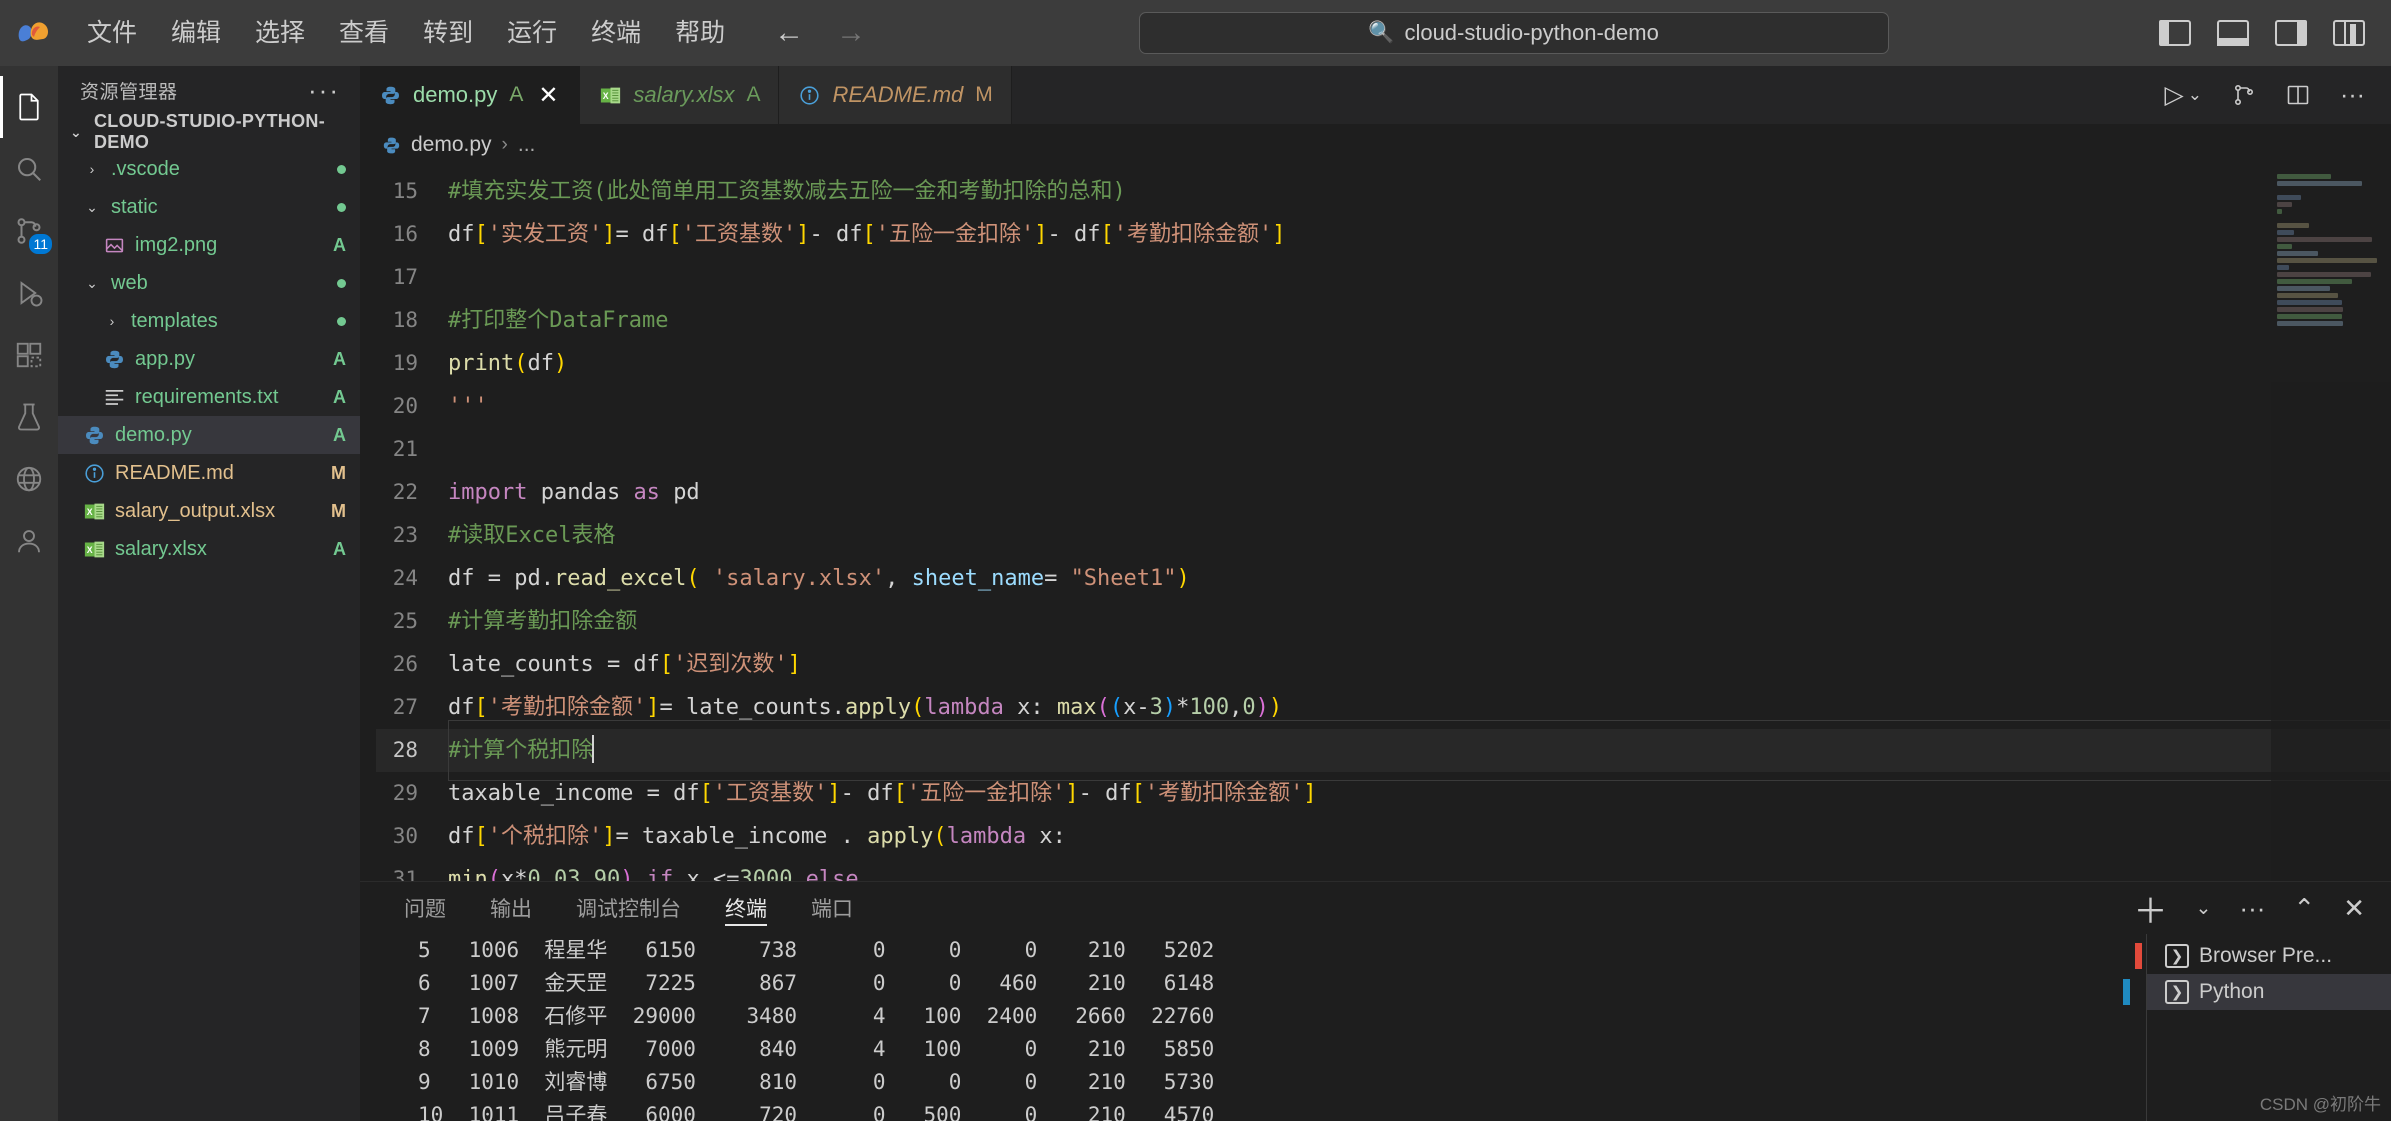 Image resolution: width=2391 pixels, height=1121 pixels. I want to click on line-content: #打印整个DataFrame, so click(1419, 320).